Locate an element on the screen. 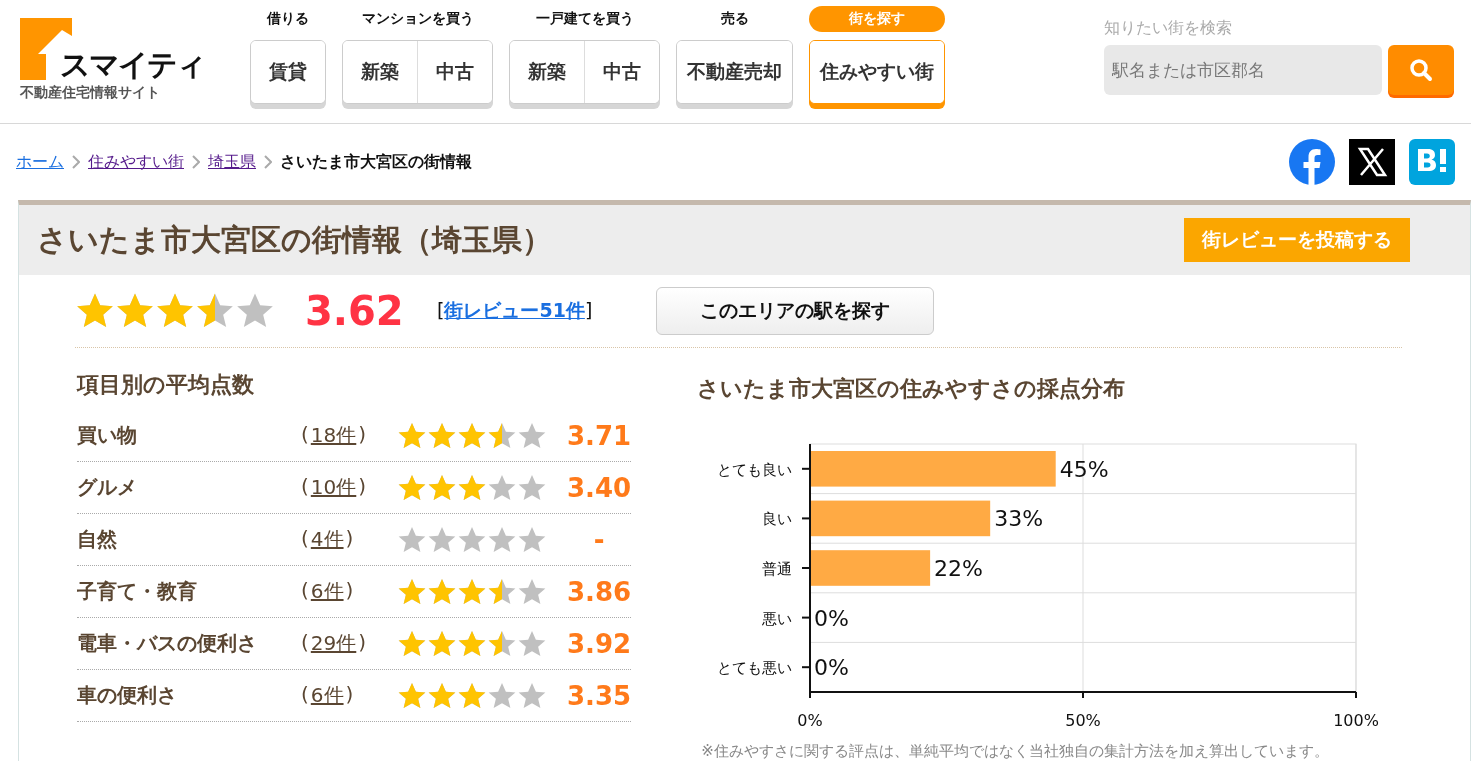 The width and height of the screenshot is (1471, 784). overall-score: 3.62 is located at coordinates (355, 311).